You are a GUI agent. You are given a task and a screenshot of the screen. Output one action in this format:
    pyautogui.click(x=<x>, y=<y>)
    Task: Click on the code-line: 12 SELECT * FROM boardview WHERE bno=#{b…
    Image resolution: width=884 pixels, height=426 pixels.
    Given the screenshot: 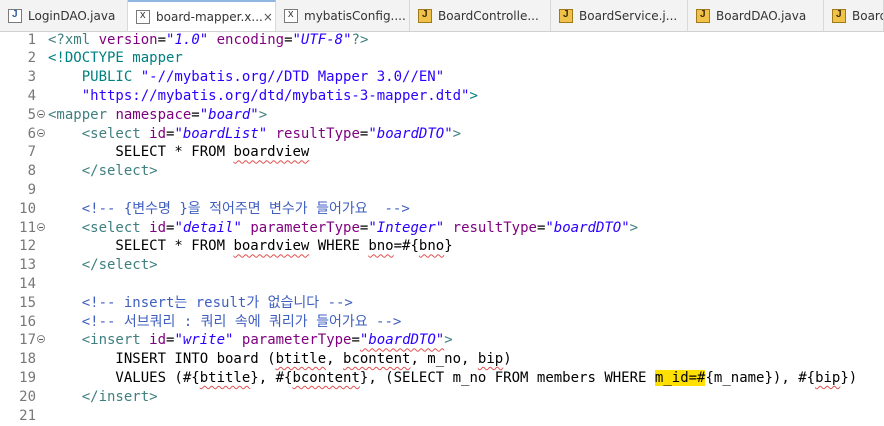 What is the action you would take?
    pyautogui.click(x=442, y=246)
    